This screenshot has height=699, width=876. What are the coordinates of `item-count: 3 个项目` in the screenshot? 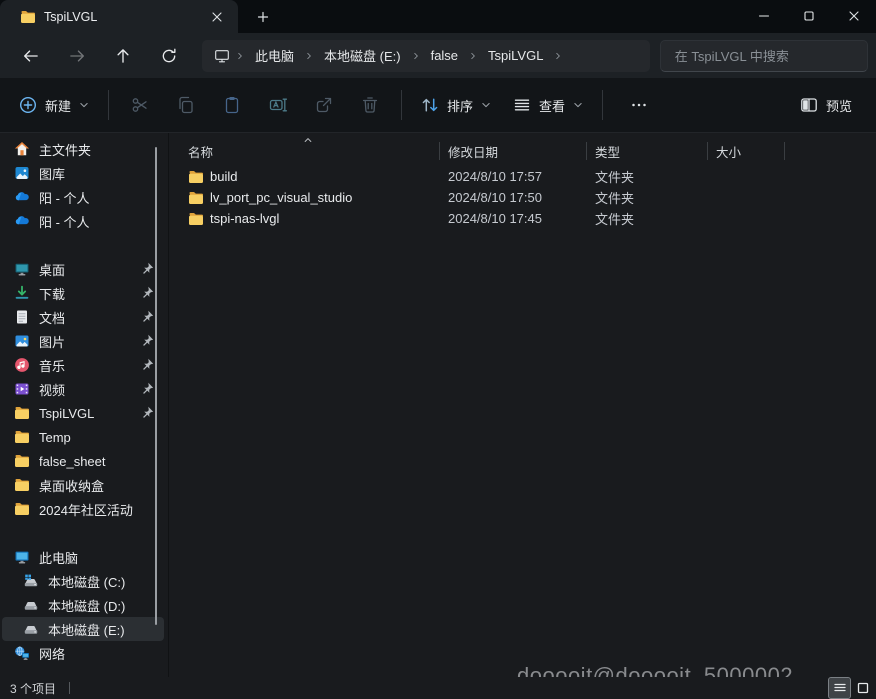 It's located at (33, 688).